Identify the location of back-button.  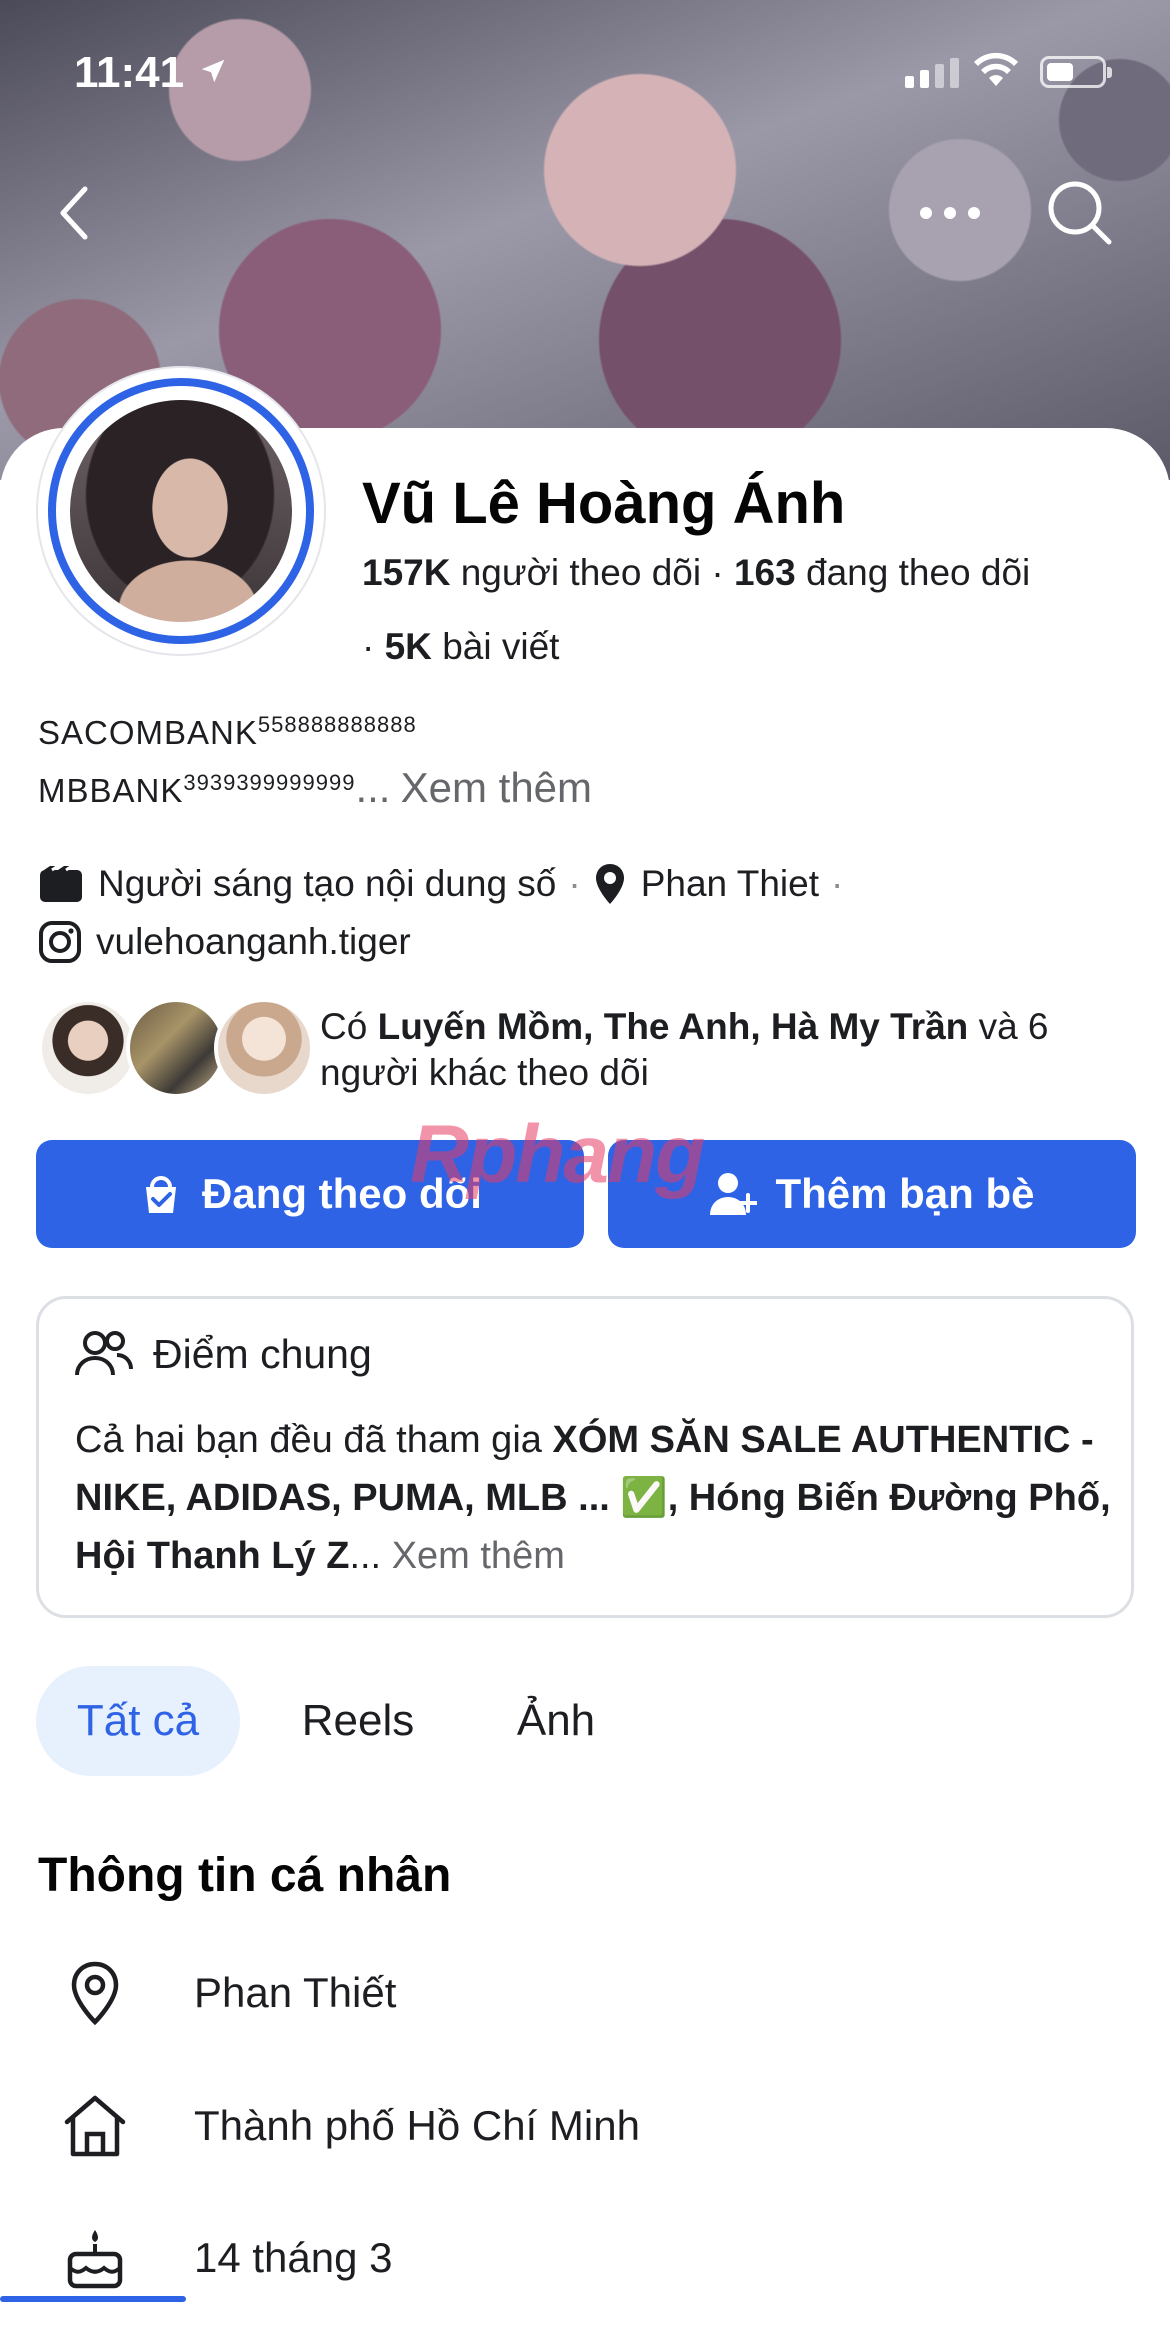
(75, 215).